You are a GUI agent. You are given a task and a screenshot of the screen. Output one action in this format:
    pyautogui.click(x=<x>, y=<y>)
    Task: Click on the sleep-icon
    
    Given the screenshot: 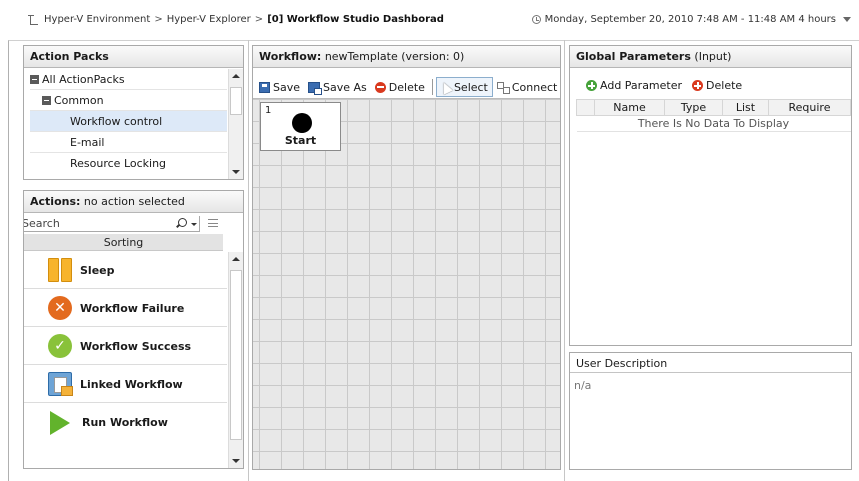 What is the action you would take?
    pyautogui.click(x=60, y=270)
    